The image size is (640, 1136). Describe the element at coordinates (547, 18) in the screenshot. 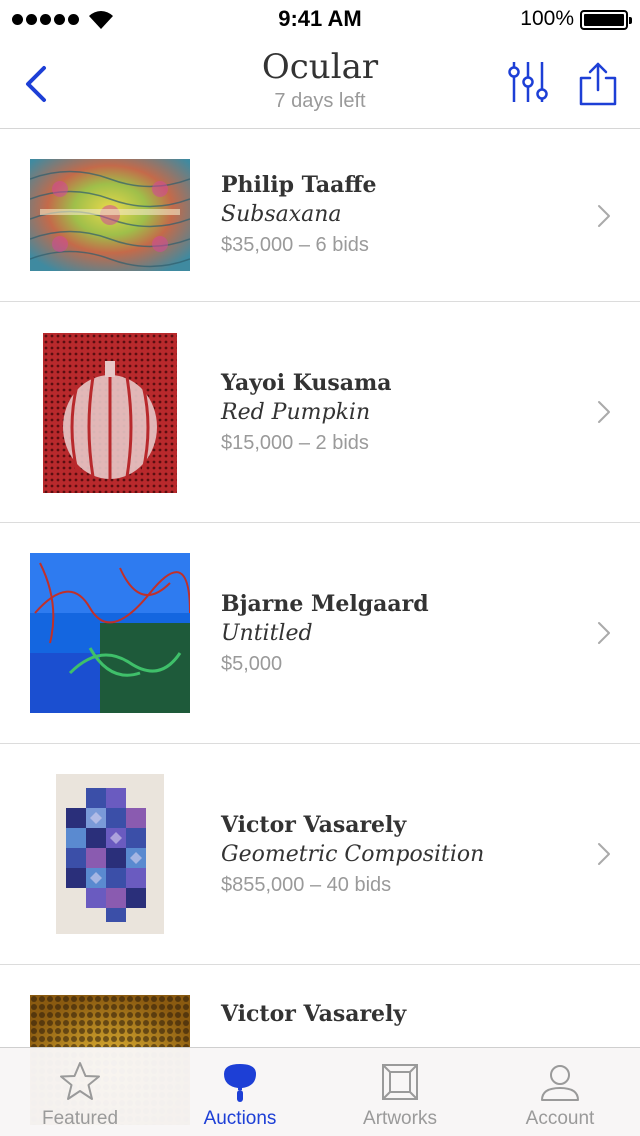

I see `battery-percent: 100%` at that location.